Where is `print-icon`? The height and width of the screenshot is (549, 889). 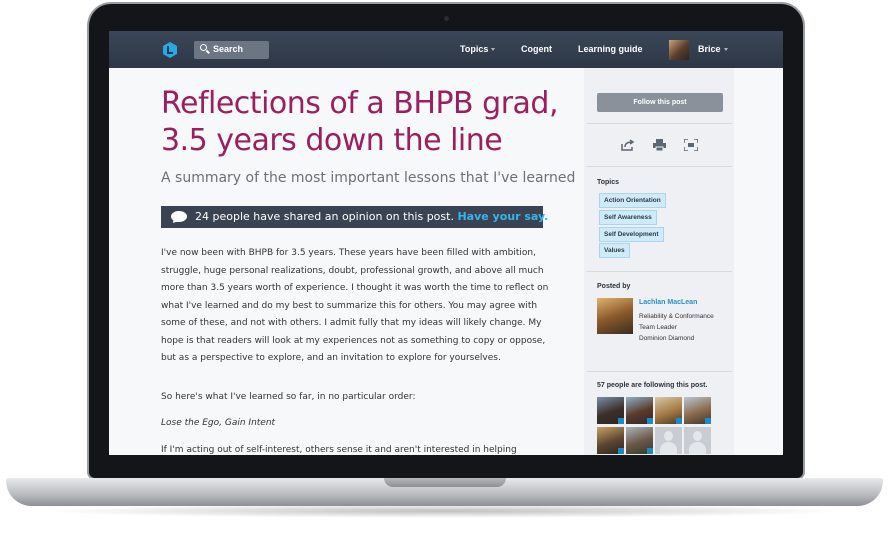 print-icon is located at coordinates (659, 145).